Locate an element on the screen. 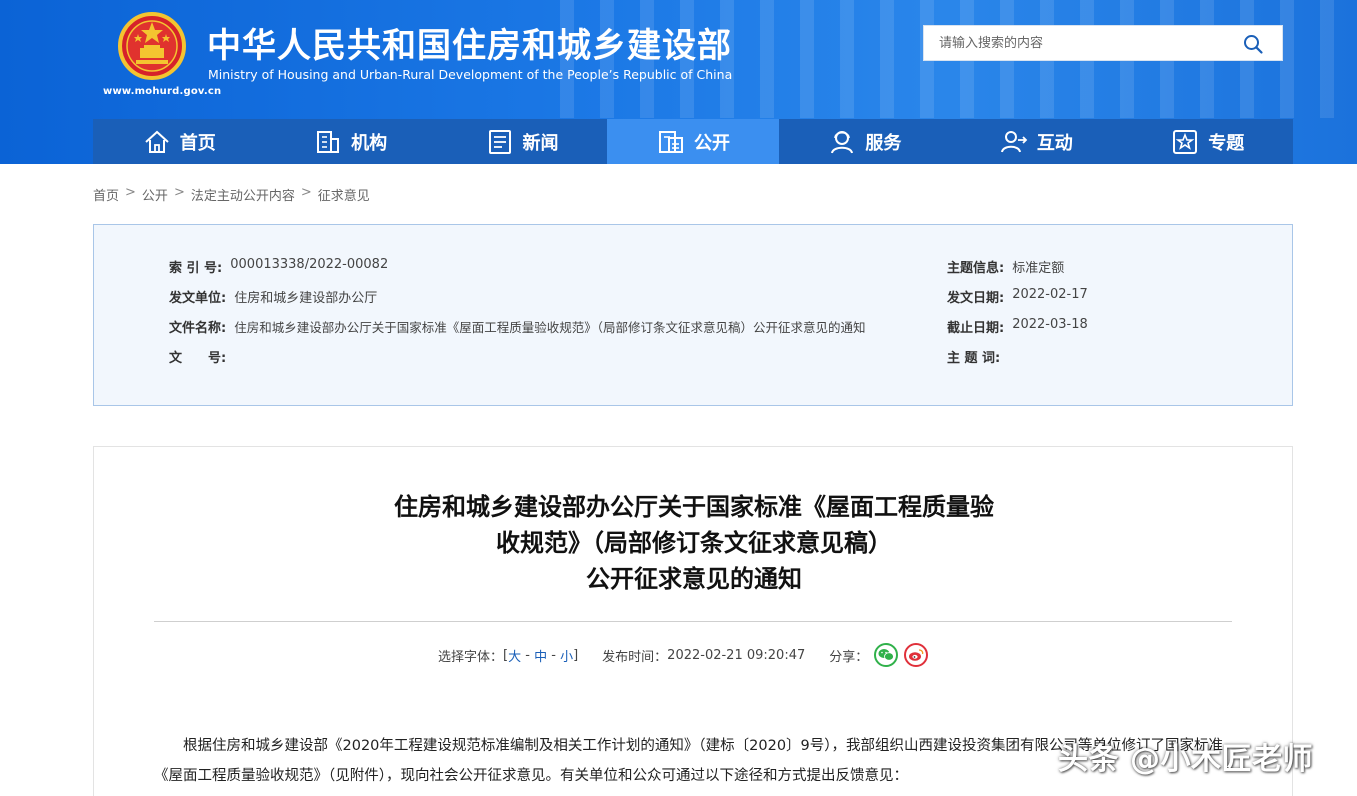 Image resolution: width=1357 pixels, height=796 pixels. info-topic-value: 标准定额 is located at coordinates (1038, 268).